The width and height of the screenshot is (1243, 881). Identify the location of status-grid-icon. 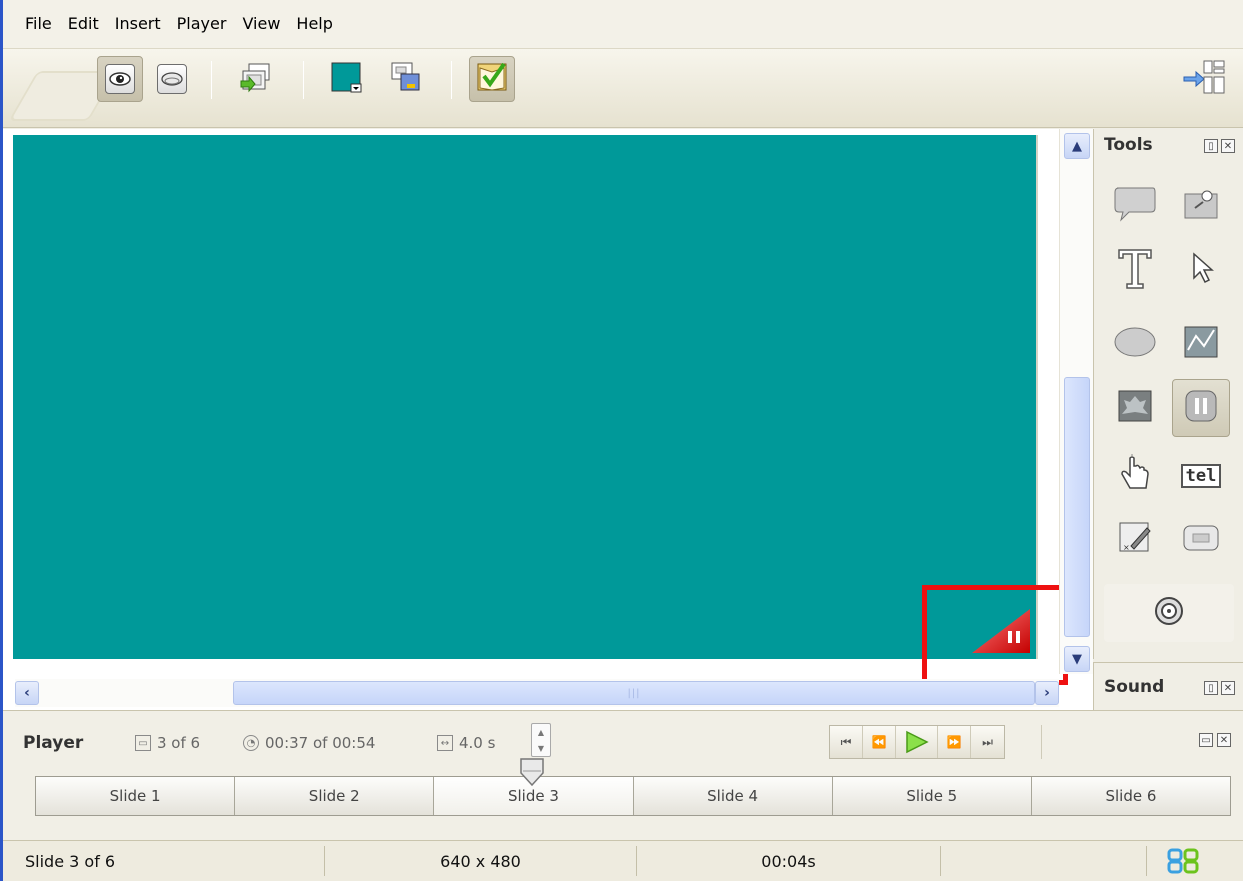
(1174, 861).